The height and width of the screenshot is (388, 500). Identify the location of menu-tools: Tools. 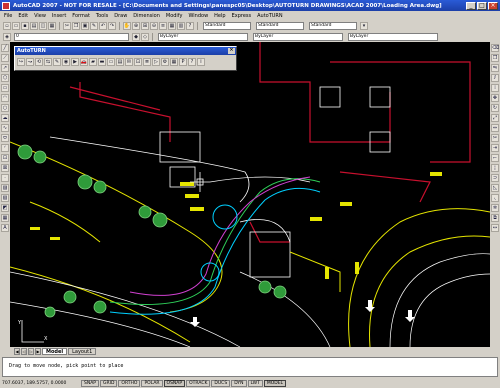
(102, 16).